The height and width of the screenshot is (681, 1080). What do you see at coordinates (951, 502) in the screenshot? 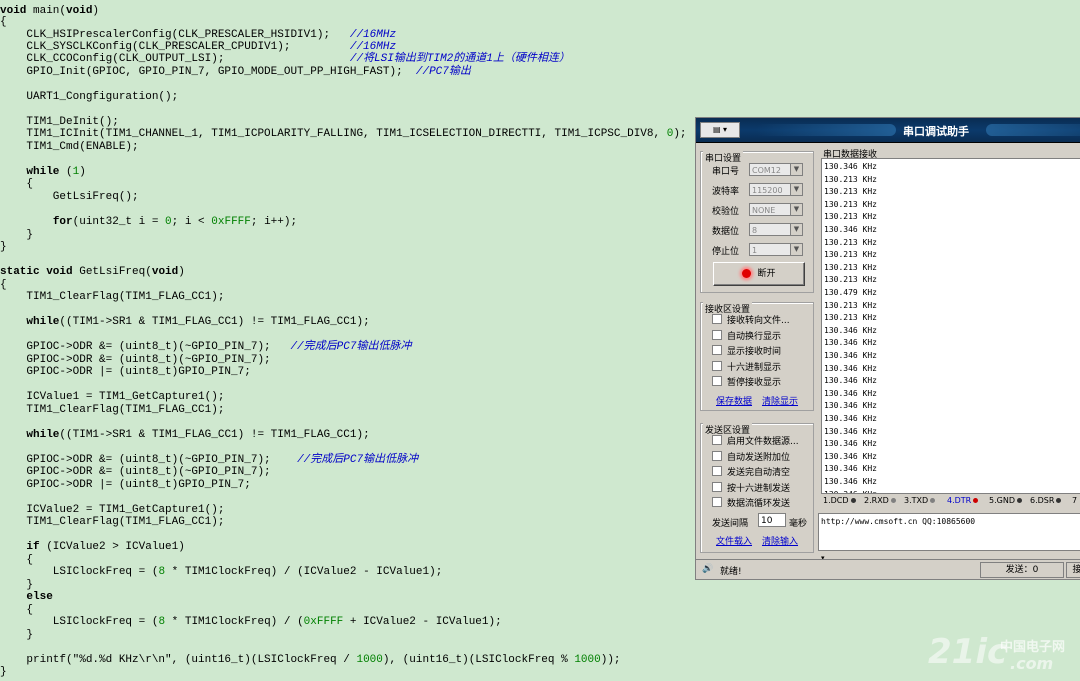
I see `pin-status-bar: 1.DCD 2.RXD 3.TXD 4.DTR 5.GND 6.DSR 7` at bounding box center [951, 502].